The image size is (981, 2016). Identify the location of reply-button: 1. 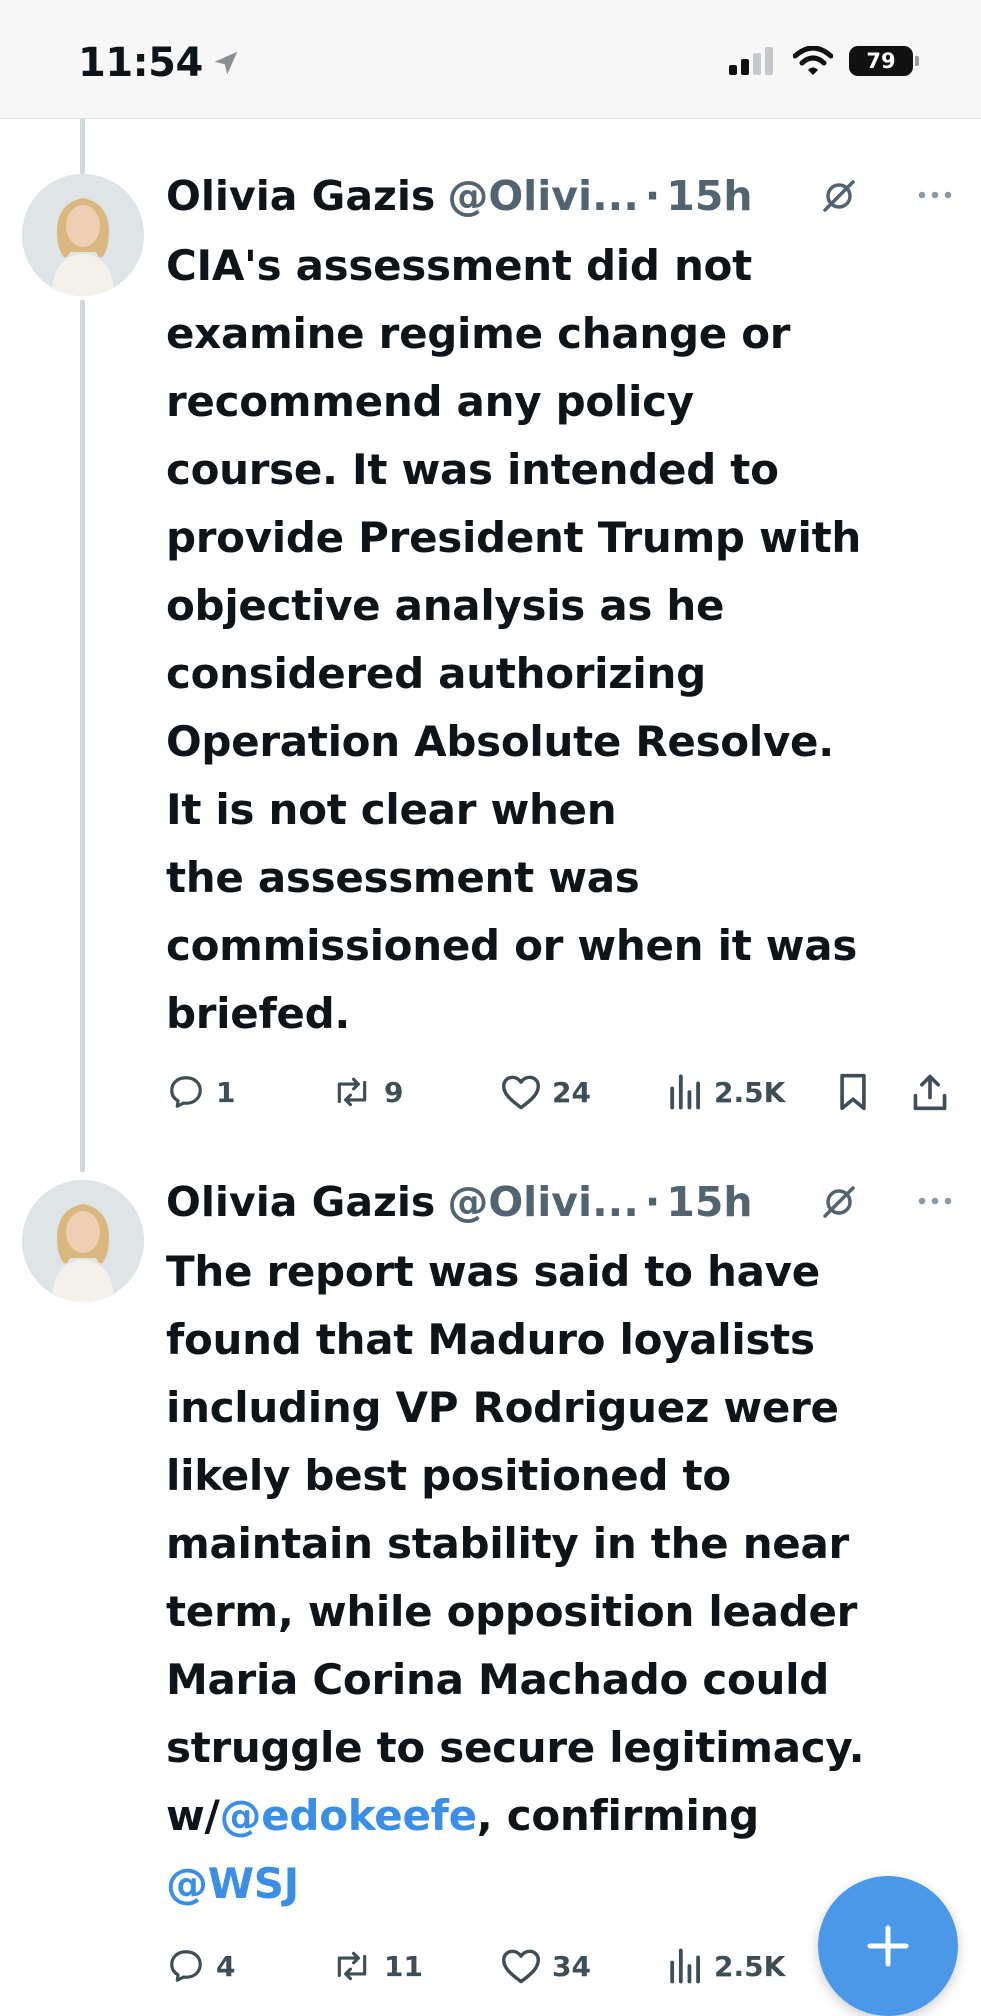
(200, 1092).